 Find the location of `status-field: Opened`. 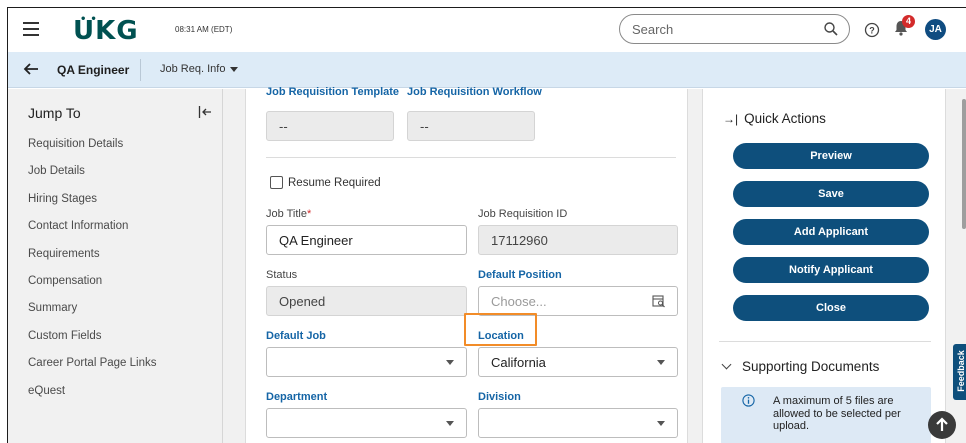

status-field: Opened is located at coordinates (366, 301).